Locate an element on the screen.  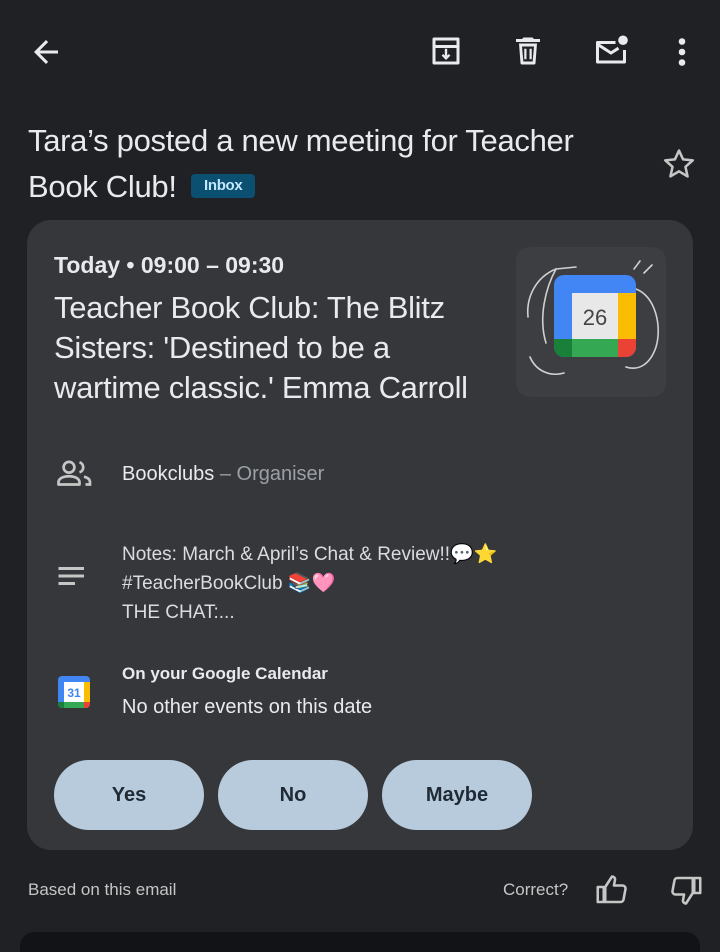
bottom-sheet-edge is located at coordinates (360, 942).